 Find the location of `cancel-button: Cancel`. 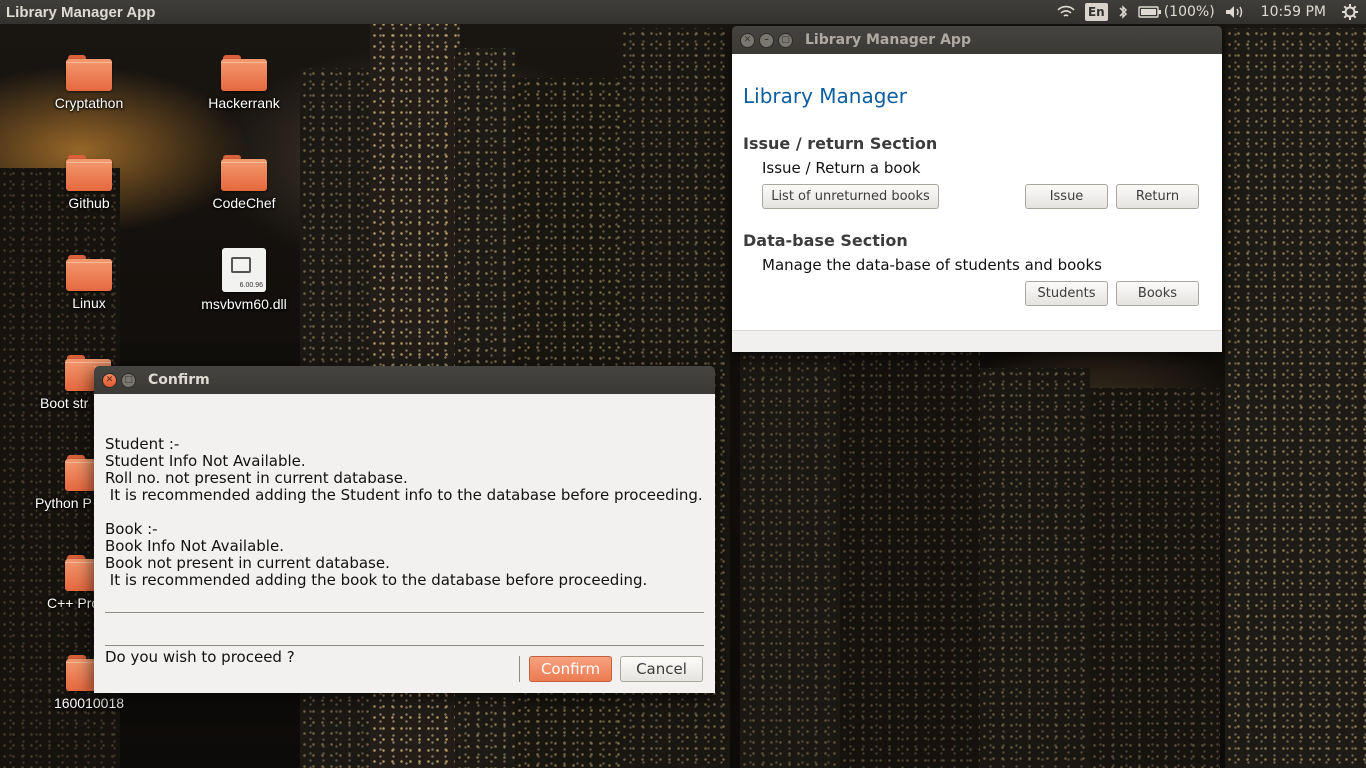

cancel-button: Cancel is located at coordinates (661, 669).